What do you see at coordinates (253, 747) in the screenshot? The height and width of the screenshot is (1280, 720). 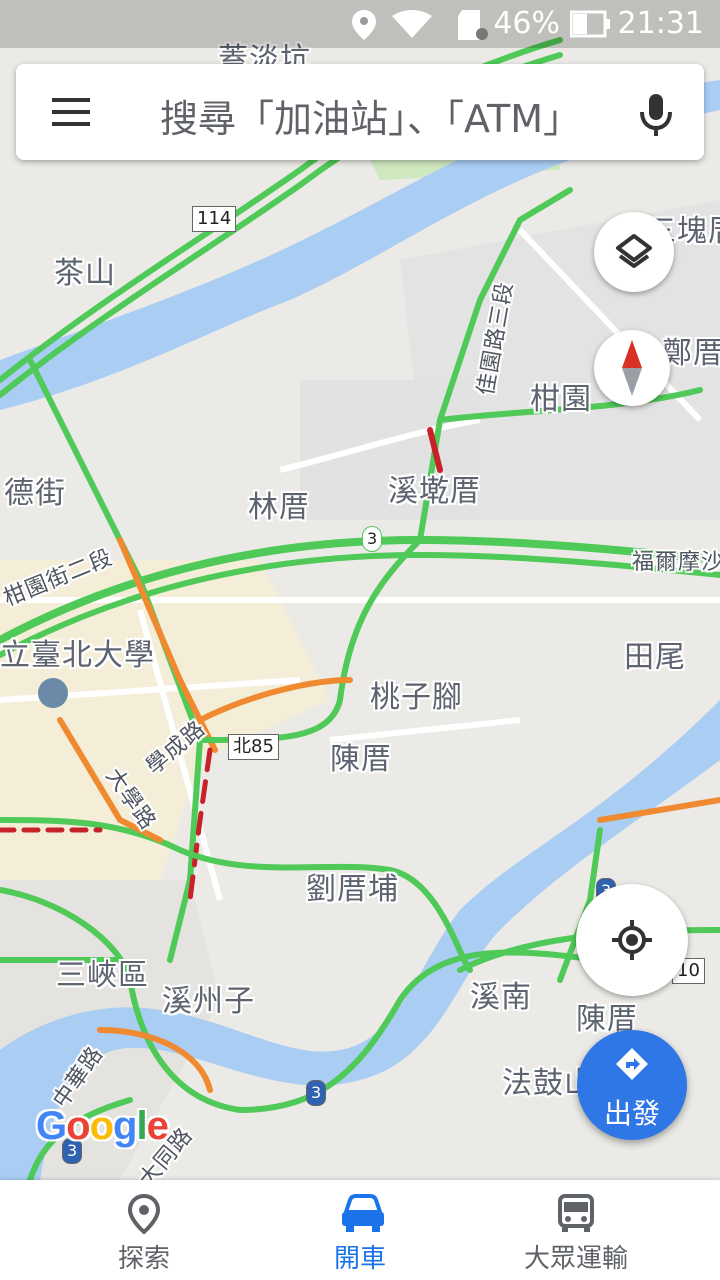 I see `route-shield: 北85` at bounding box center [253, 747].